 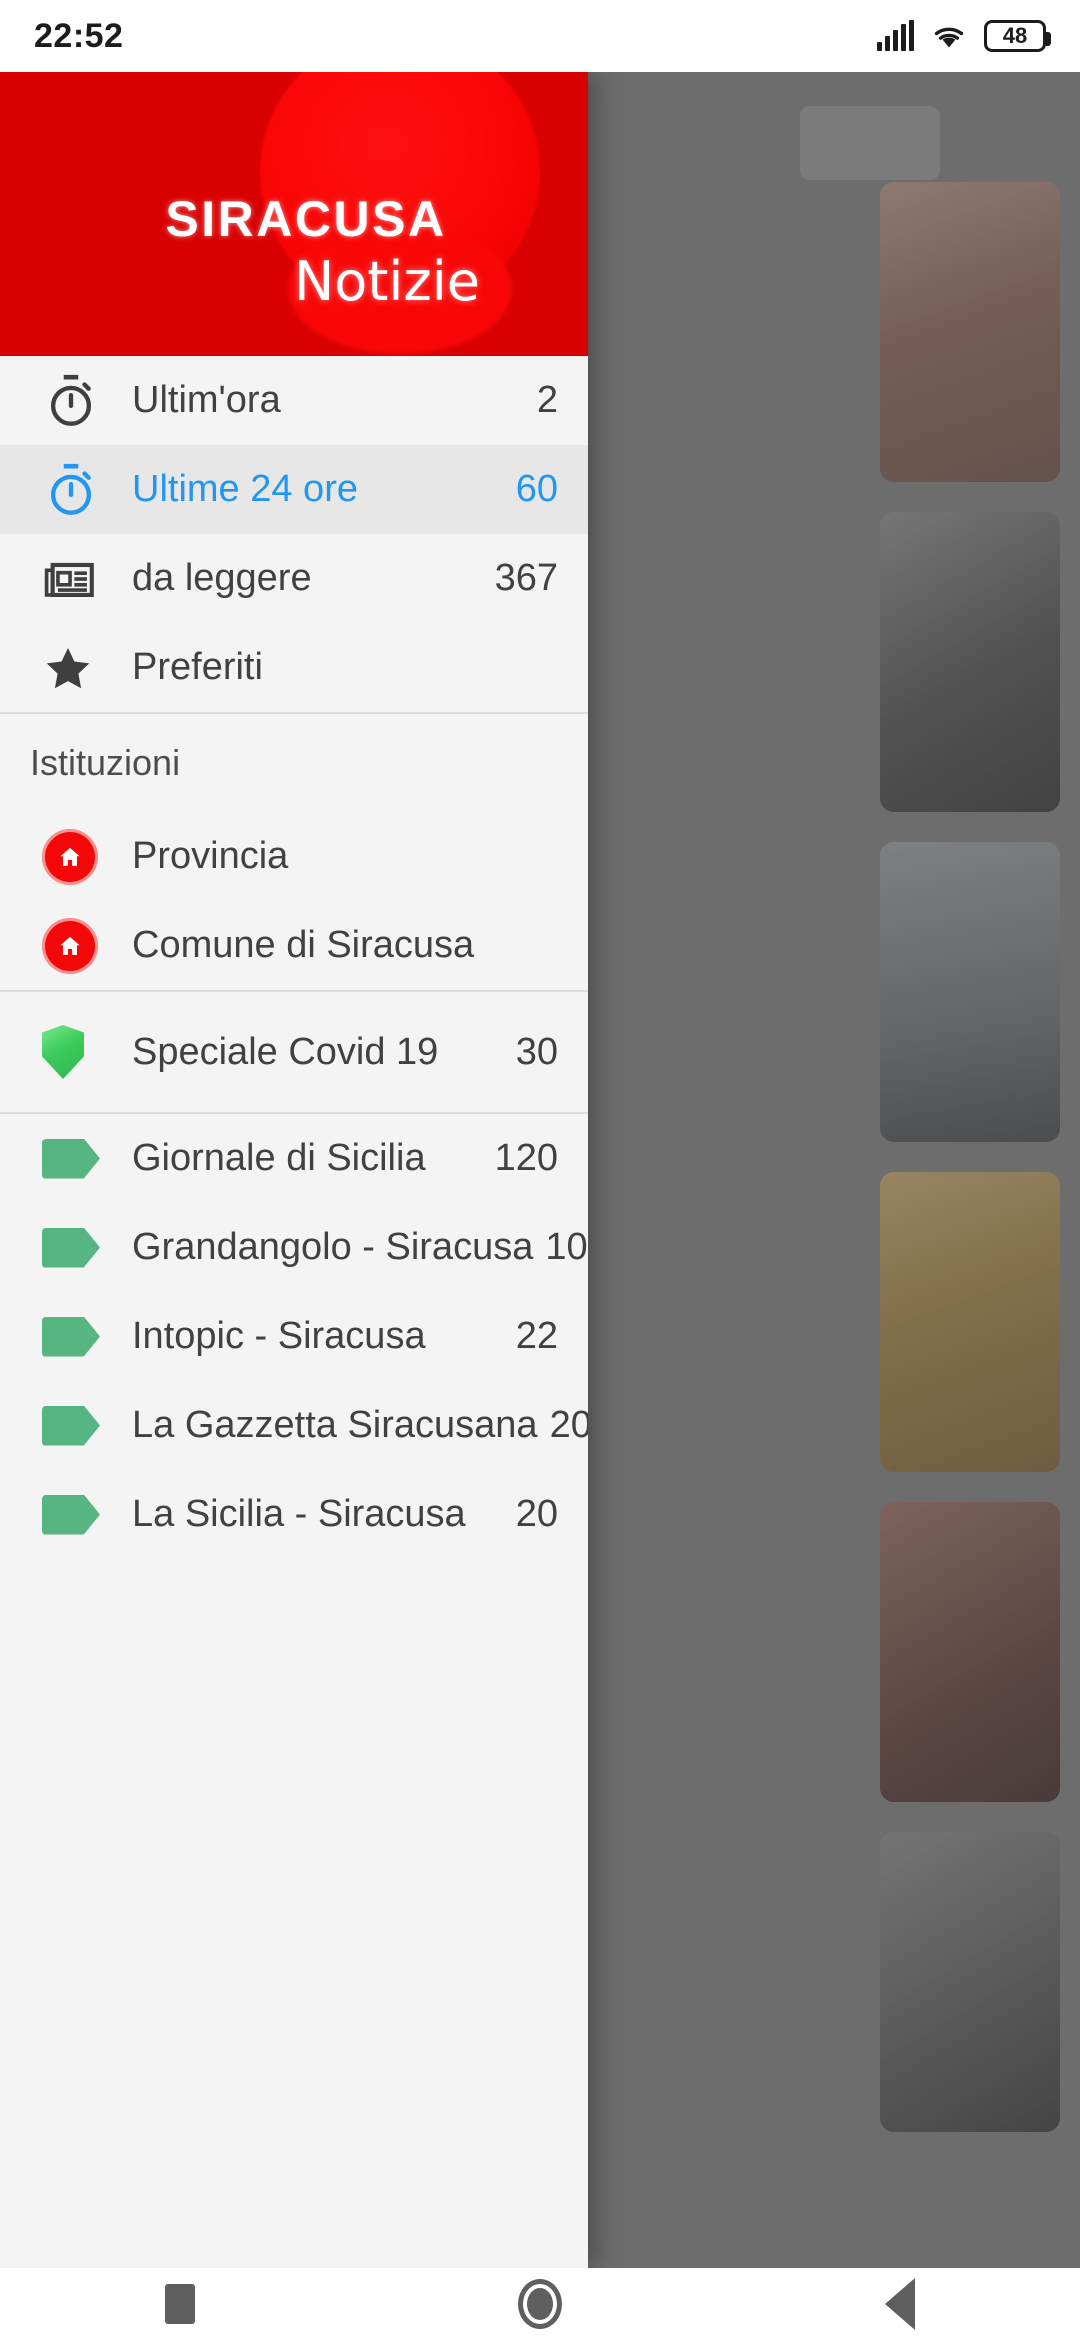 I want to click on drawer-item-provincia: Provincia, so click(x=294, y=856).